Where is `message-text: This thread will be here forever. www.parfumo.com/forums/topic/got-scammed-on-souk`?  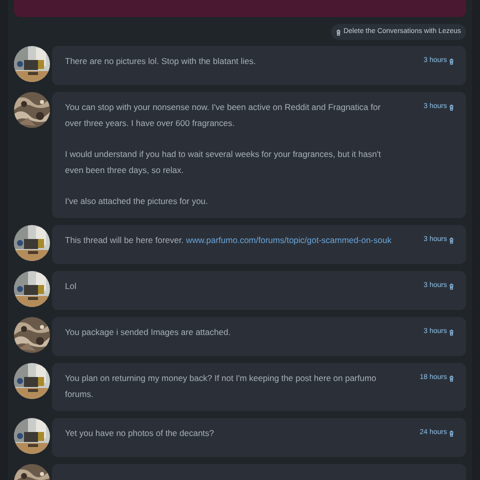 message-text: This thread will be here forever. www.parfumo.com/forums/topic/got-scammed-on-souk is located at coordinates (228, 240).